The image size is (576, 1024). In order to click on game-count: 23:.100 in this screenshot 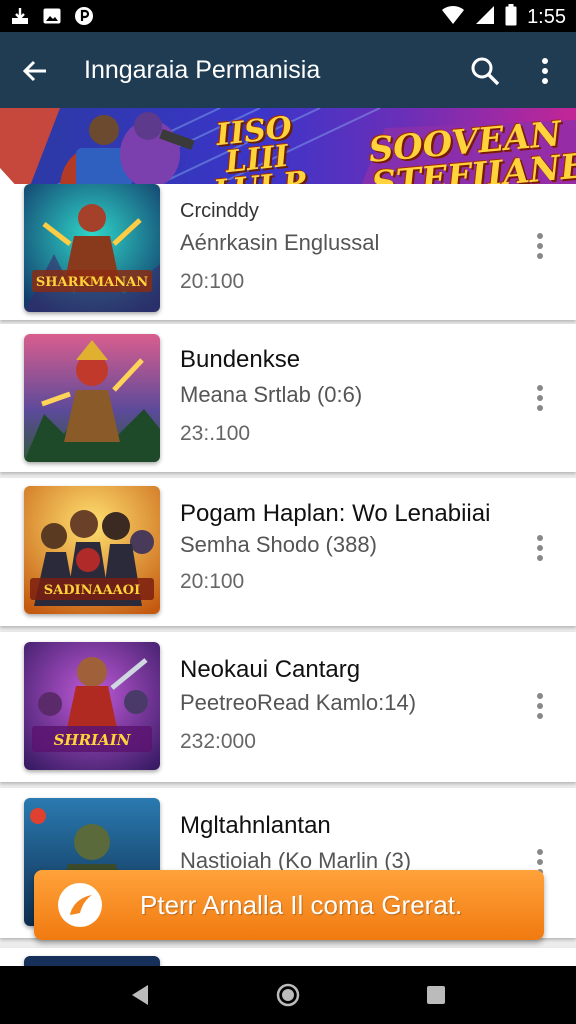, I will do `click(215, 433)`.